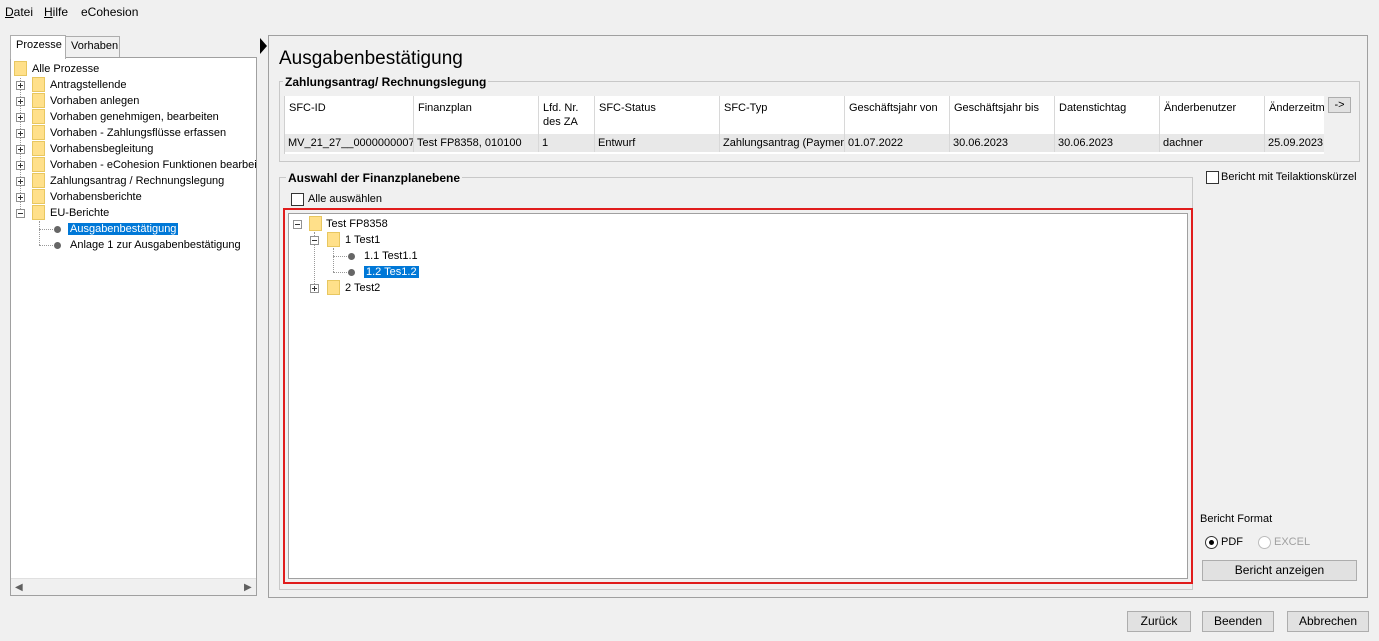 The height and width of the screenshot is (641, 1379). Describe the element at coordinates (297, 199) in the screenshot. I see `select-all-checkbox` at that location.